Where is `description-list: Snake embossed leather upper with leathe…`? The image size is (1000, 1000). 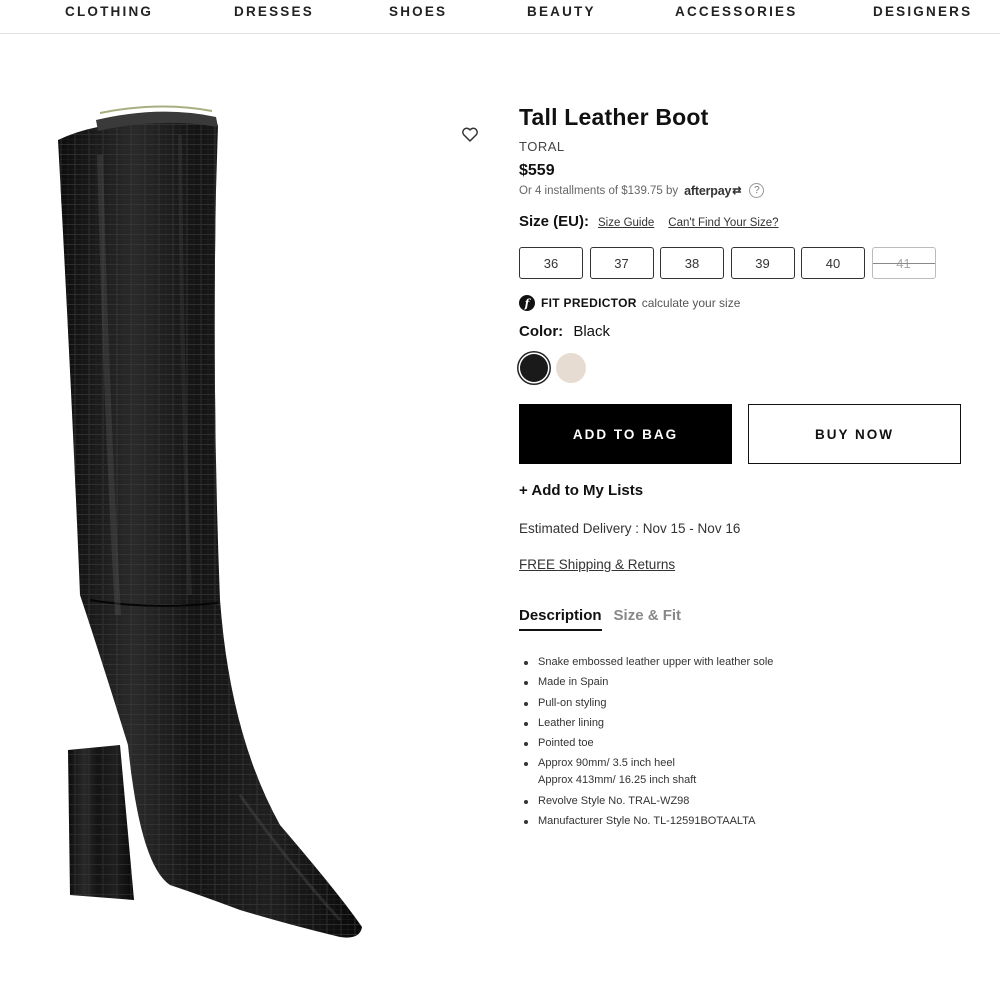 description-list: Snake embossed leather upper with leathe… is located at coordinates (751, 743).